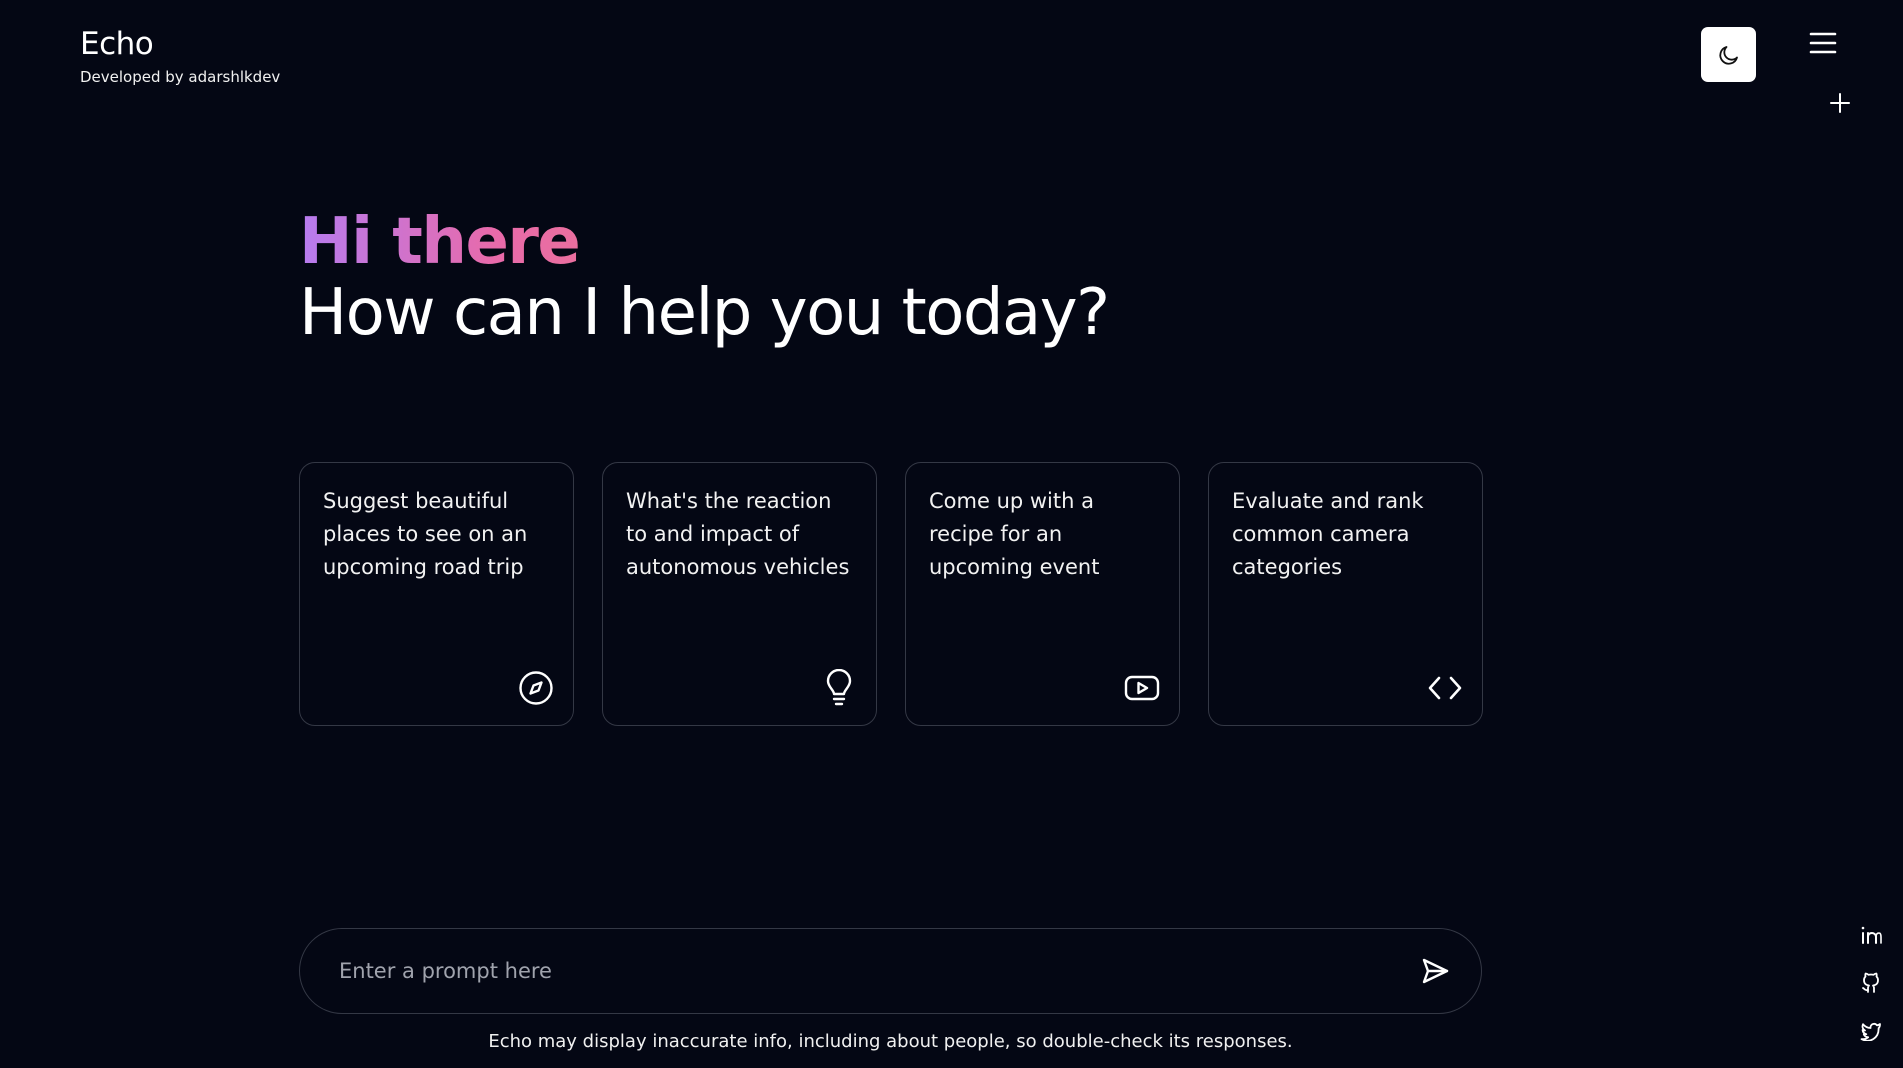 The width and height of the screenshot is (1903, 1068). What do you see at coordinates (878, 971) in the screenshot?
I see `prompt-input` at bounding box center [878, 971].